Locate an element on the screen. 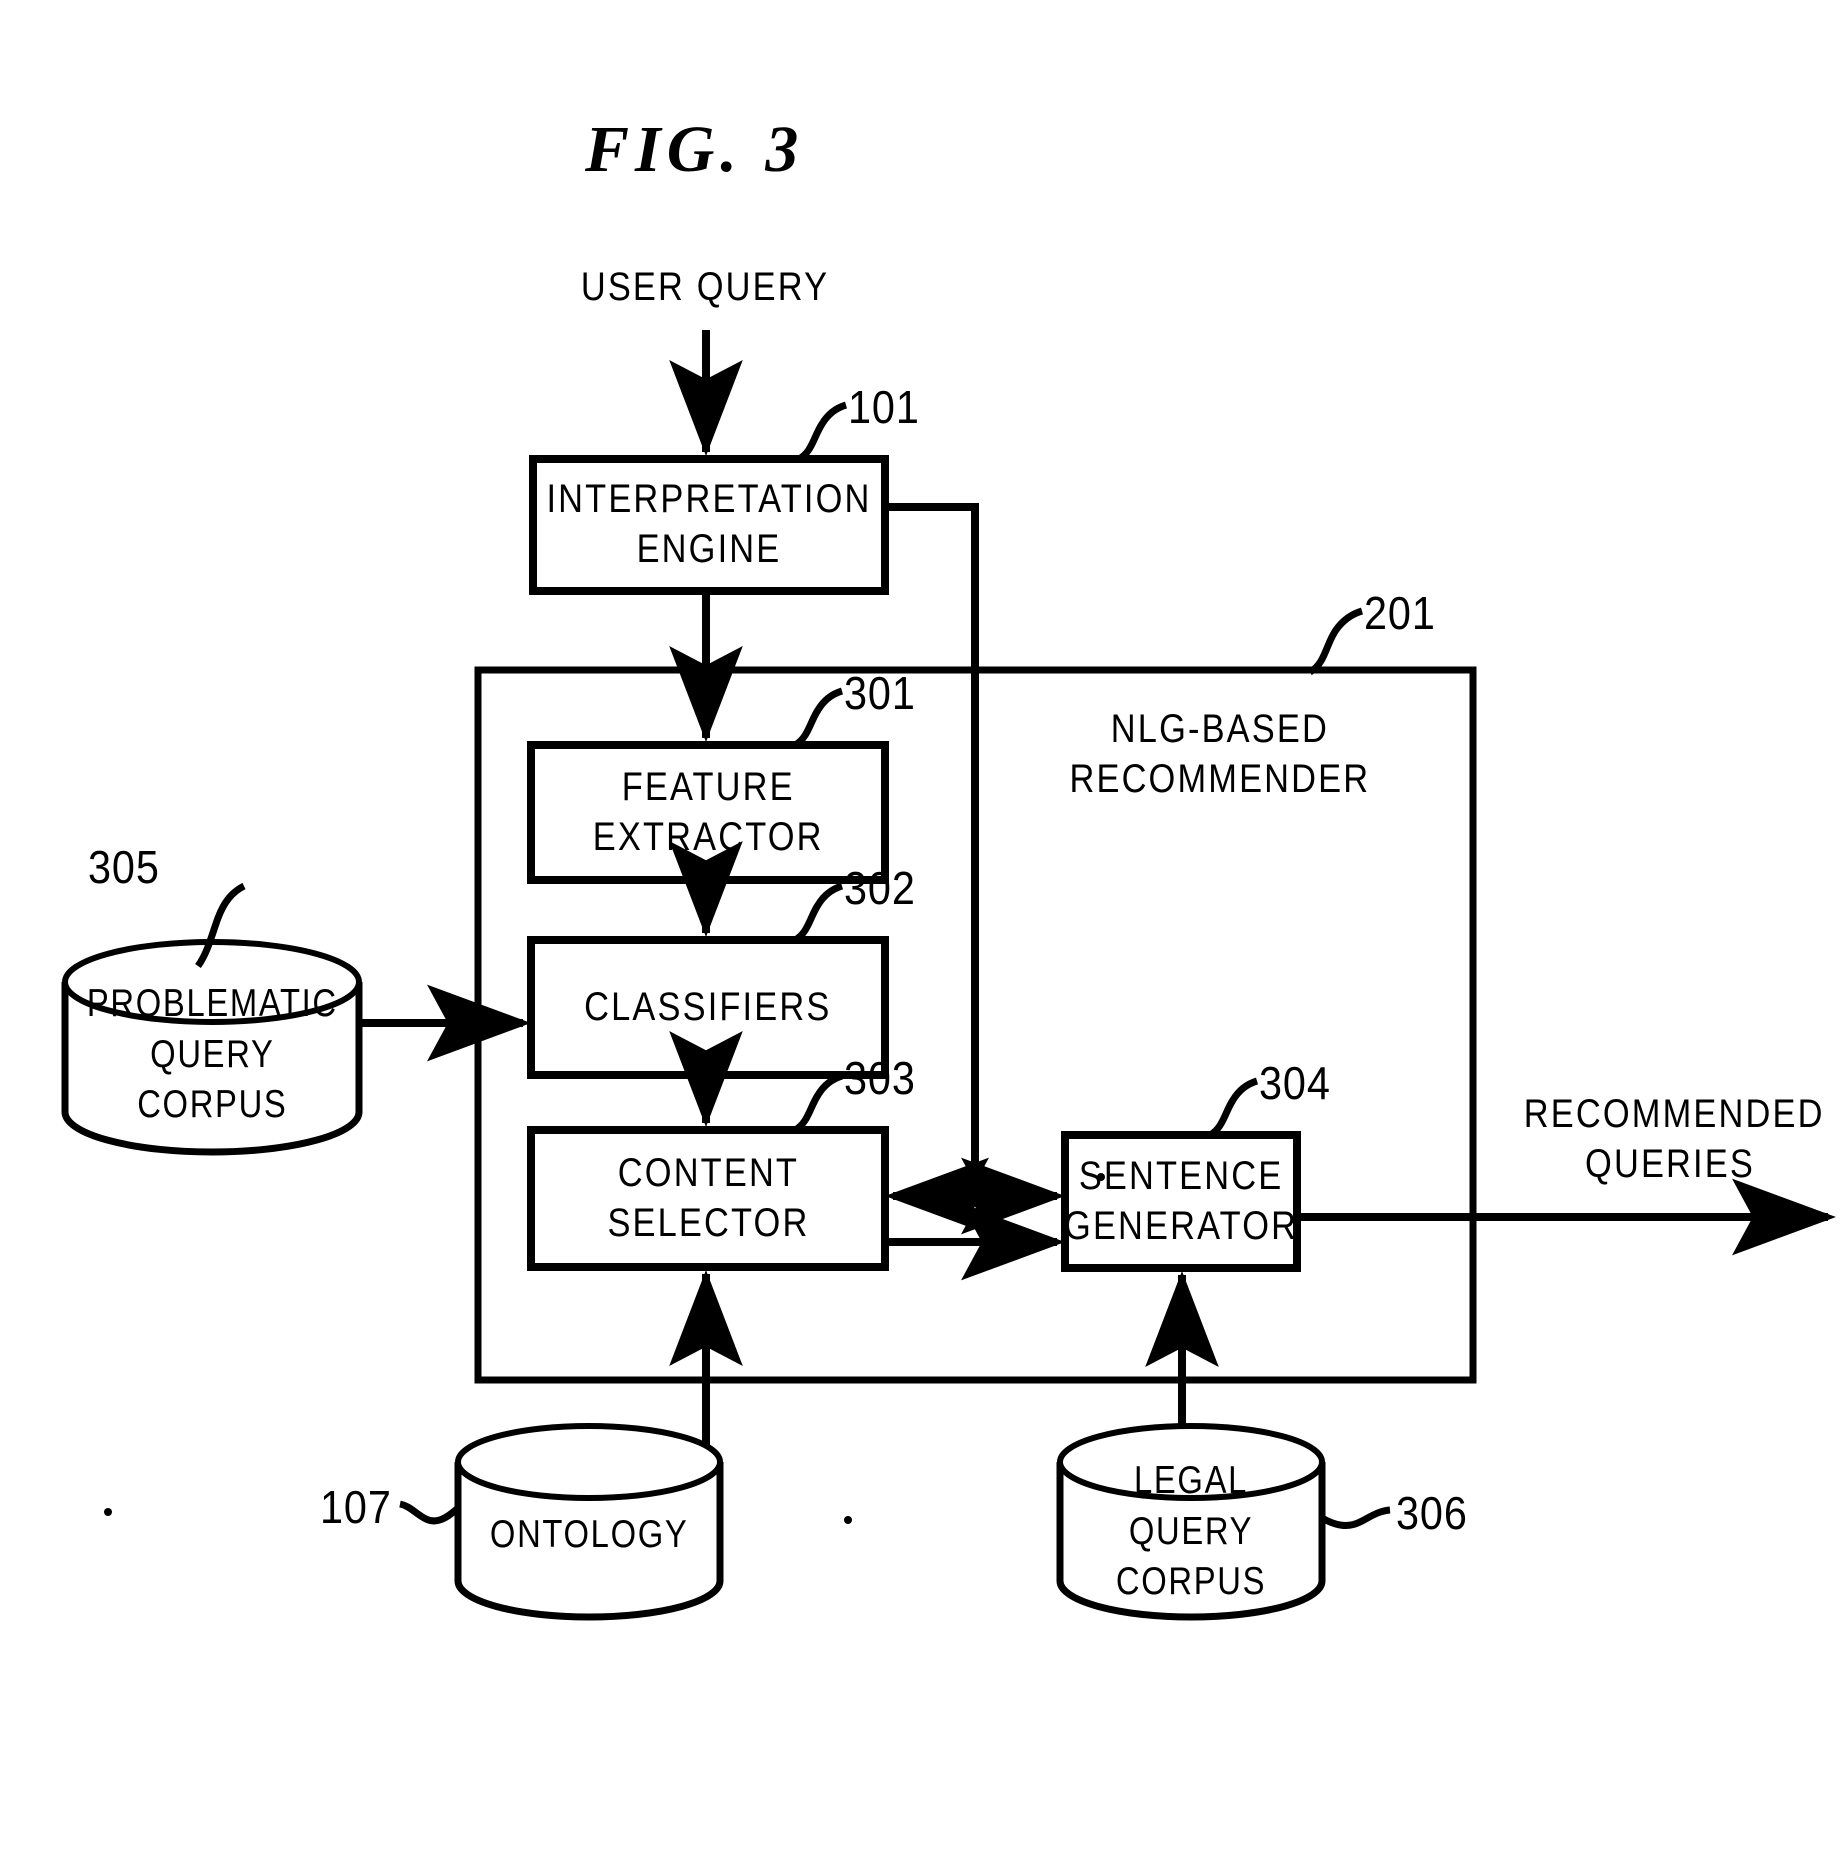  figure-title: FIG. 3 is located at coordinates (695, 149).